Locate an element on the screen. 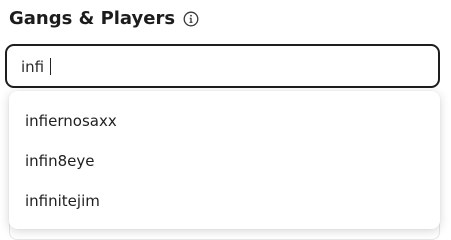 The image size is (451, 240). info-icon is located at coordinates (191, 19).